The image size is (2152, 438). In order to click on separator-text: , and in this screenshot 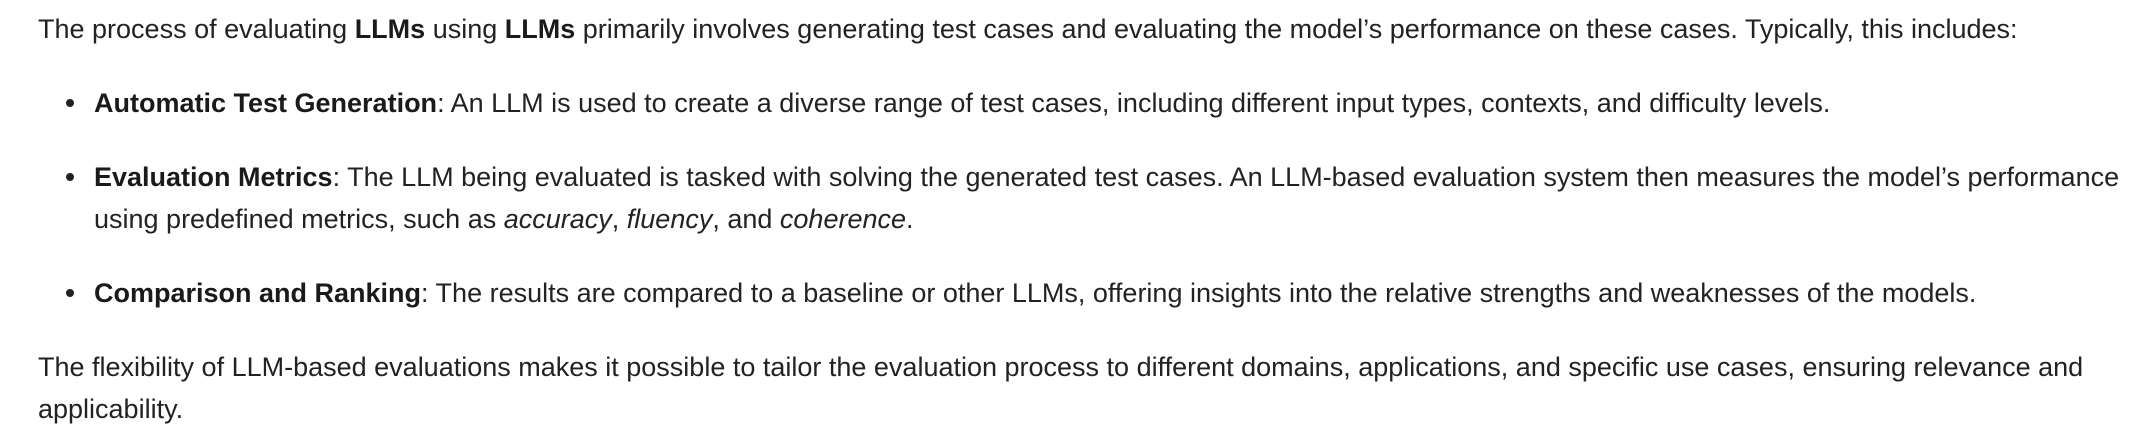, I will do `click(746, 219)`.